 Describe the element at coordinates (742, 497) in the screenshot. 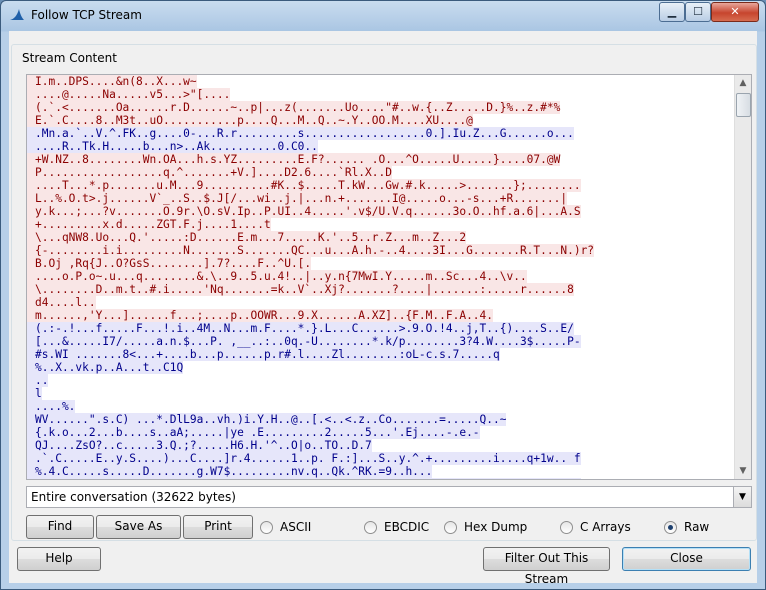

I see `dropdown-arrow-icon: ▼` at that location.